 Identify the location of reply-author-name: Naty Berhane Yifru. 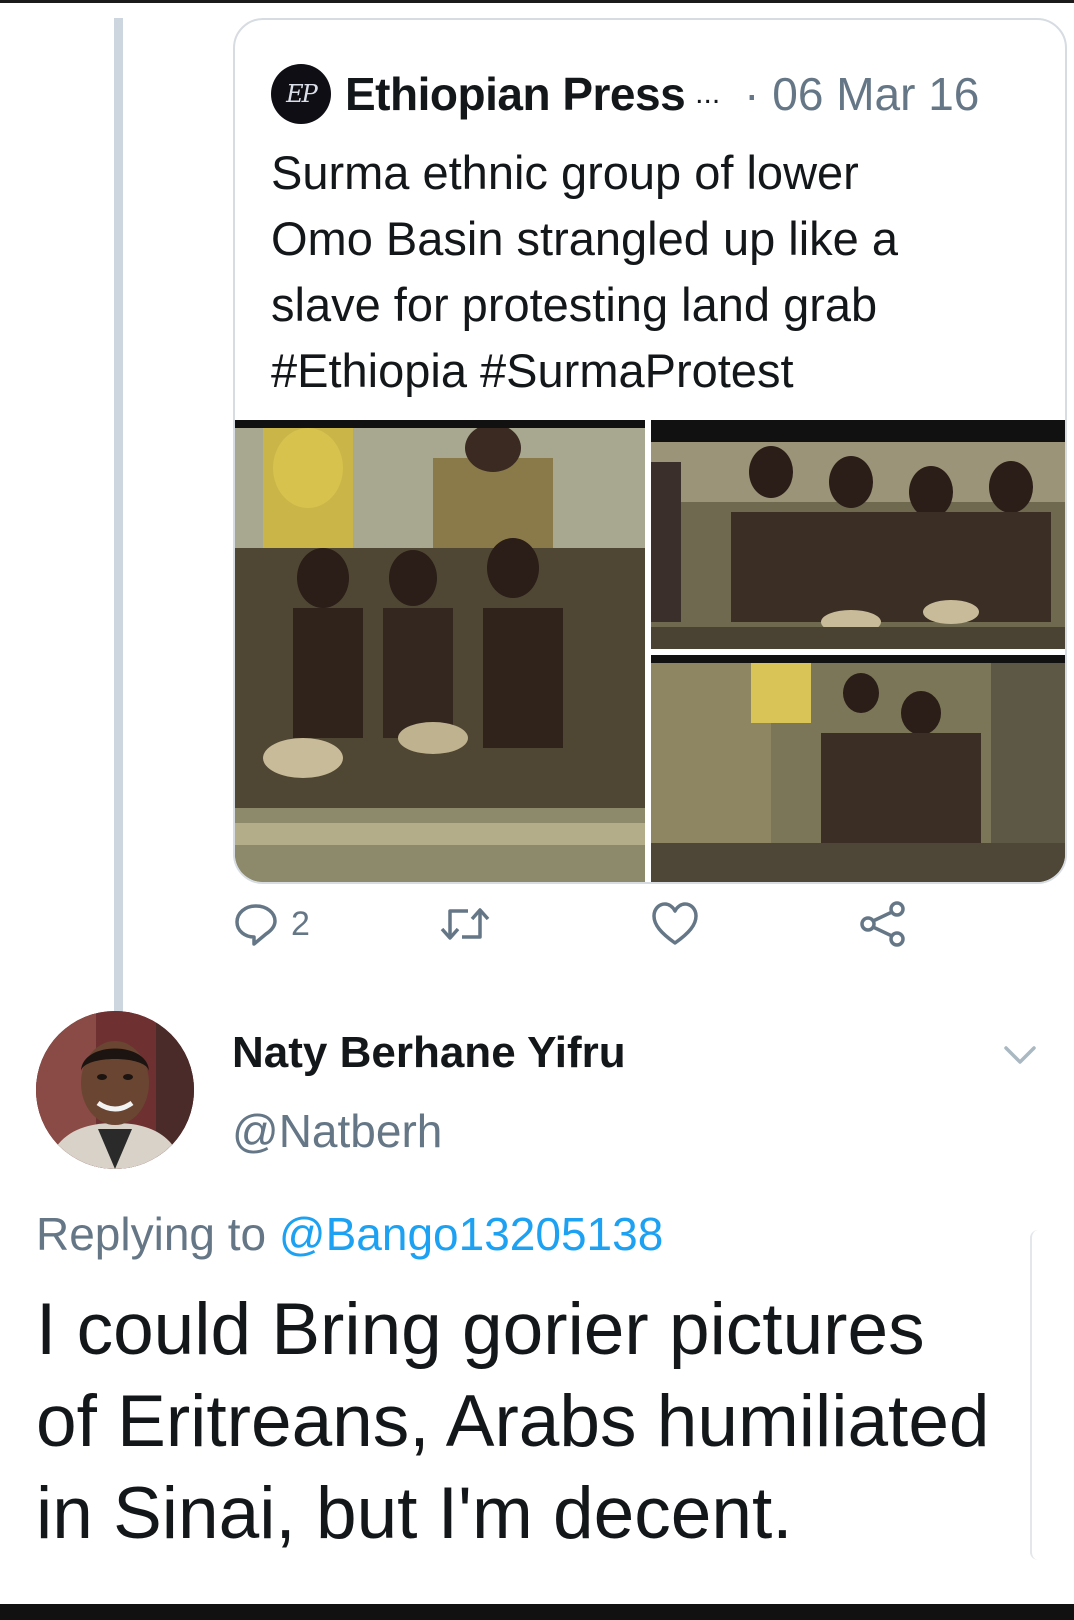
(429, 1053).